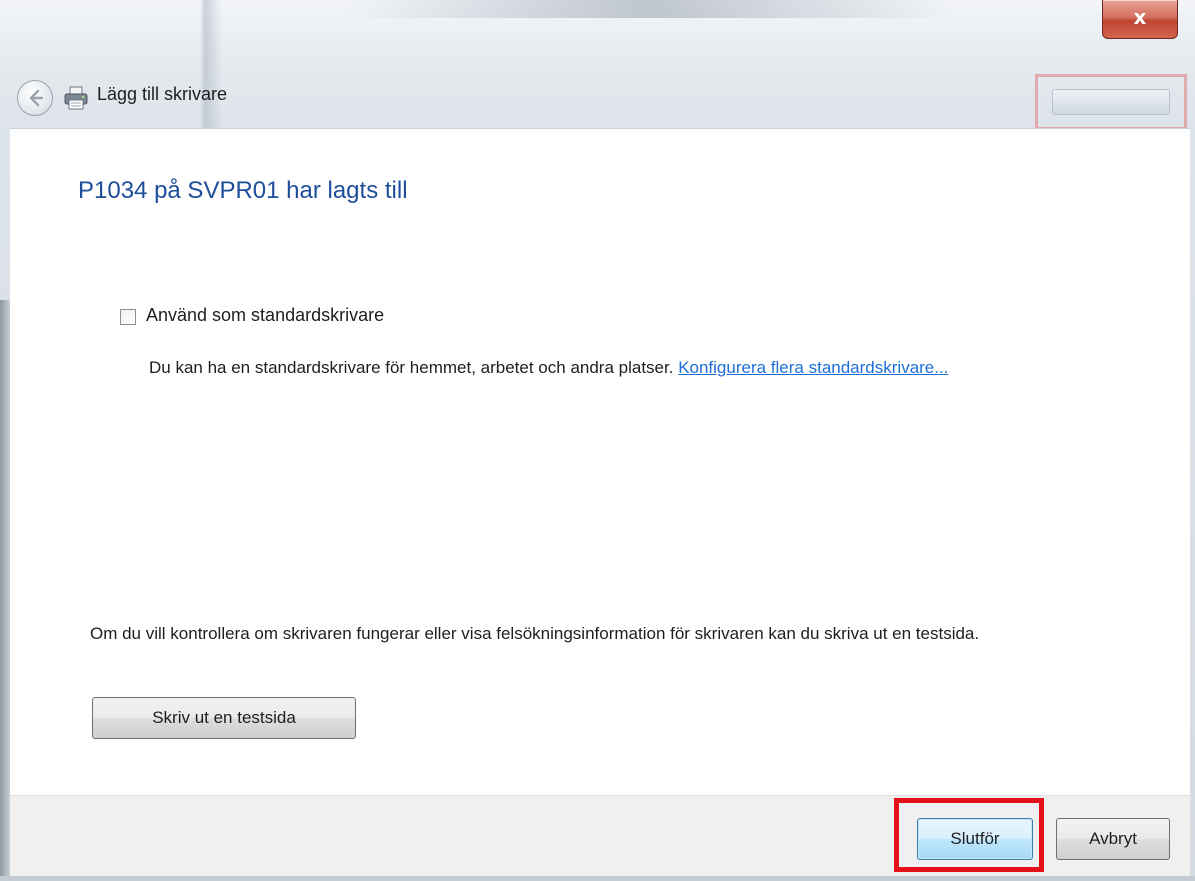  Describe the element at coordinates (76, 98) in the screenshot. I see `printer-icon` at that location.